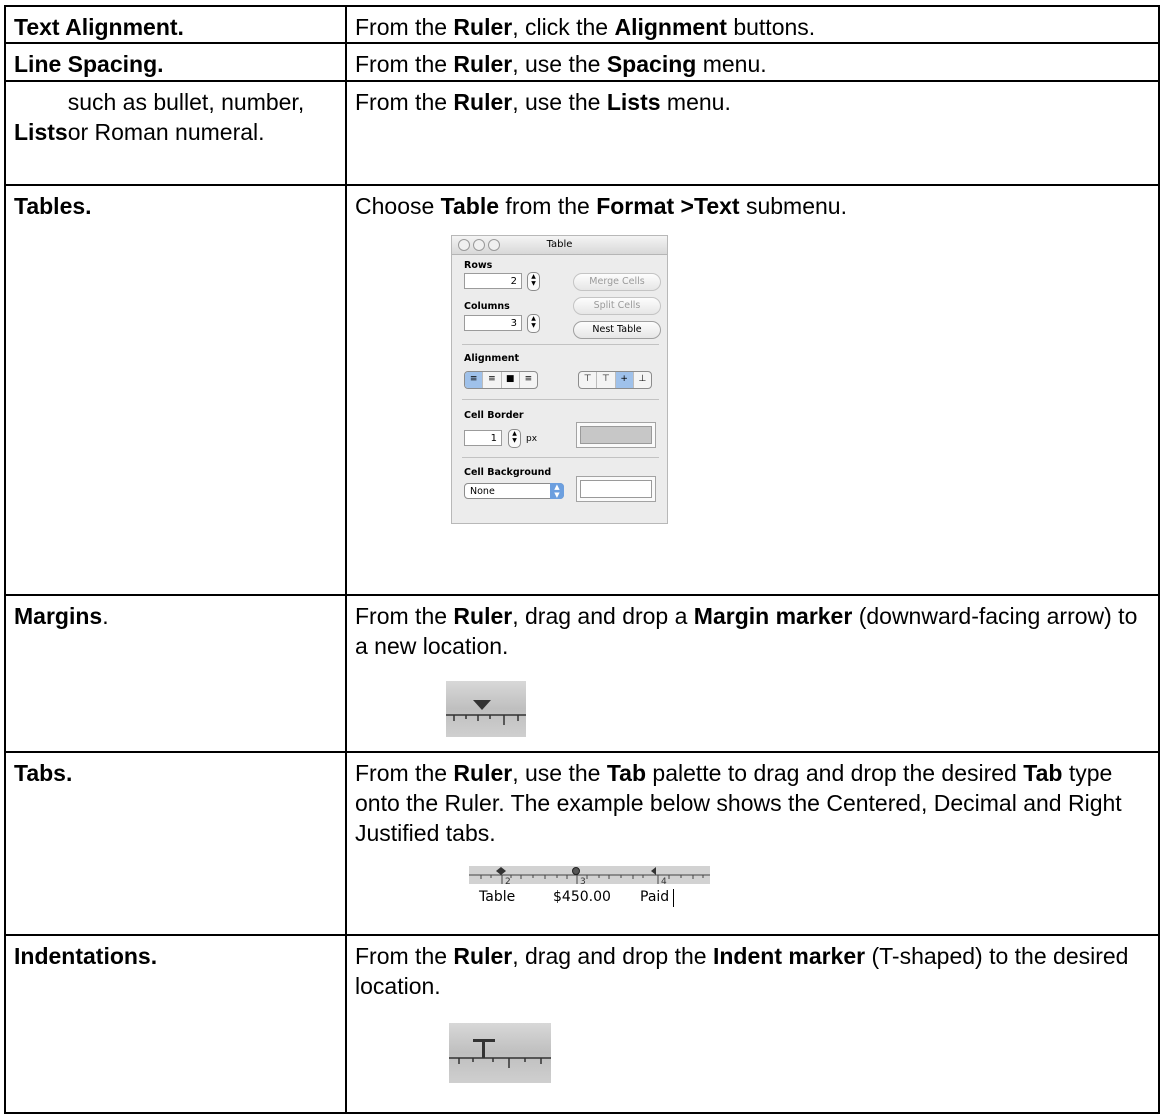 The width and height of the screenshot is (1162, 1117). Describe the element at coordinates (175, 1024) in the screenshot. I see `feature-label-cell: Indentations.` at that location.